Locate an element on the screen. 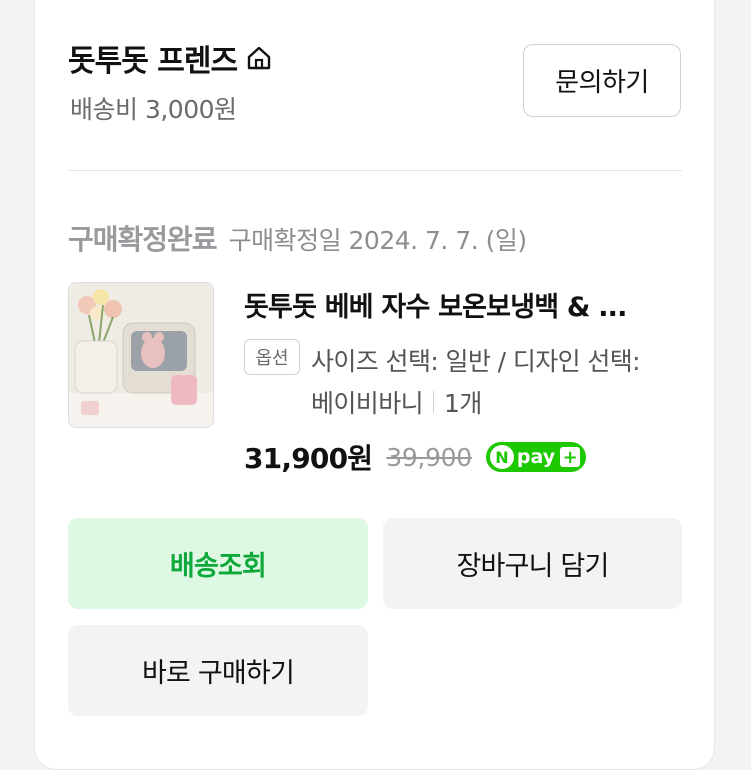  option-text-continued: 베이비바니 1개 is located at coordinates (396, 402).